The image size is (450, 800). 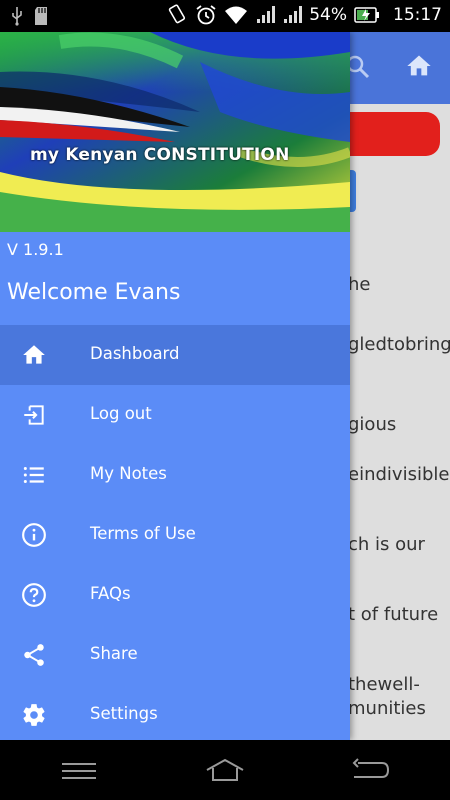 I want to click on status-bar-left, so click(x=29, y=16).